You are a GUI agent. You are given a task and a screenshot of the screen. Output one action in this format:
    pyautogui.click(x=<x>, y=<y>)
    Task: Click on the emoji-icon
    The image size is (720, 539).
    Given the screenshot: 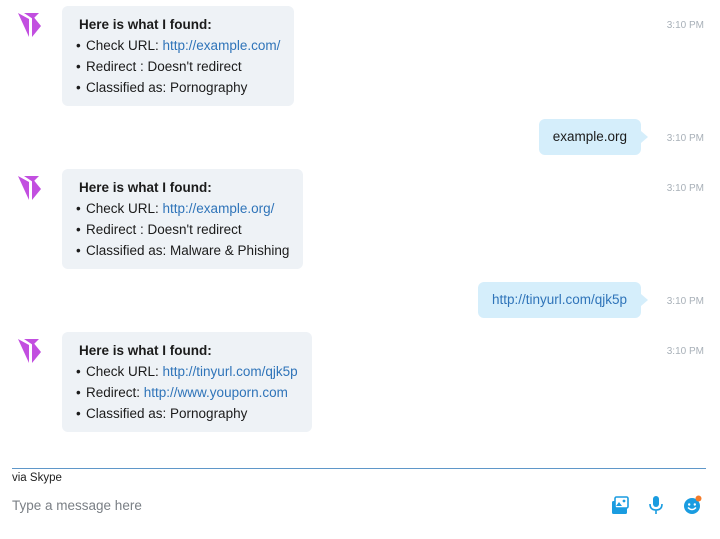 What is the action you would take?
    pyautogui.click(x=692, y=505)
    